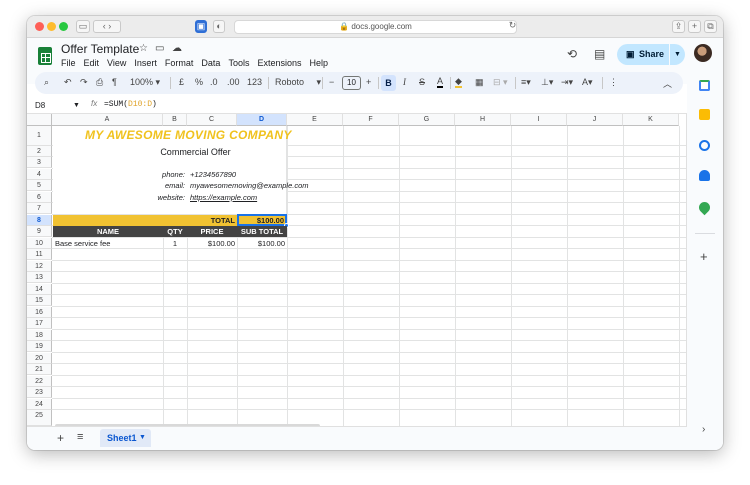 This screenshot has height=485, width=750. Describe the element at coordinates (572, 54) in the screenshot. I see `version-history-icon: ⟲` at that location.